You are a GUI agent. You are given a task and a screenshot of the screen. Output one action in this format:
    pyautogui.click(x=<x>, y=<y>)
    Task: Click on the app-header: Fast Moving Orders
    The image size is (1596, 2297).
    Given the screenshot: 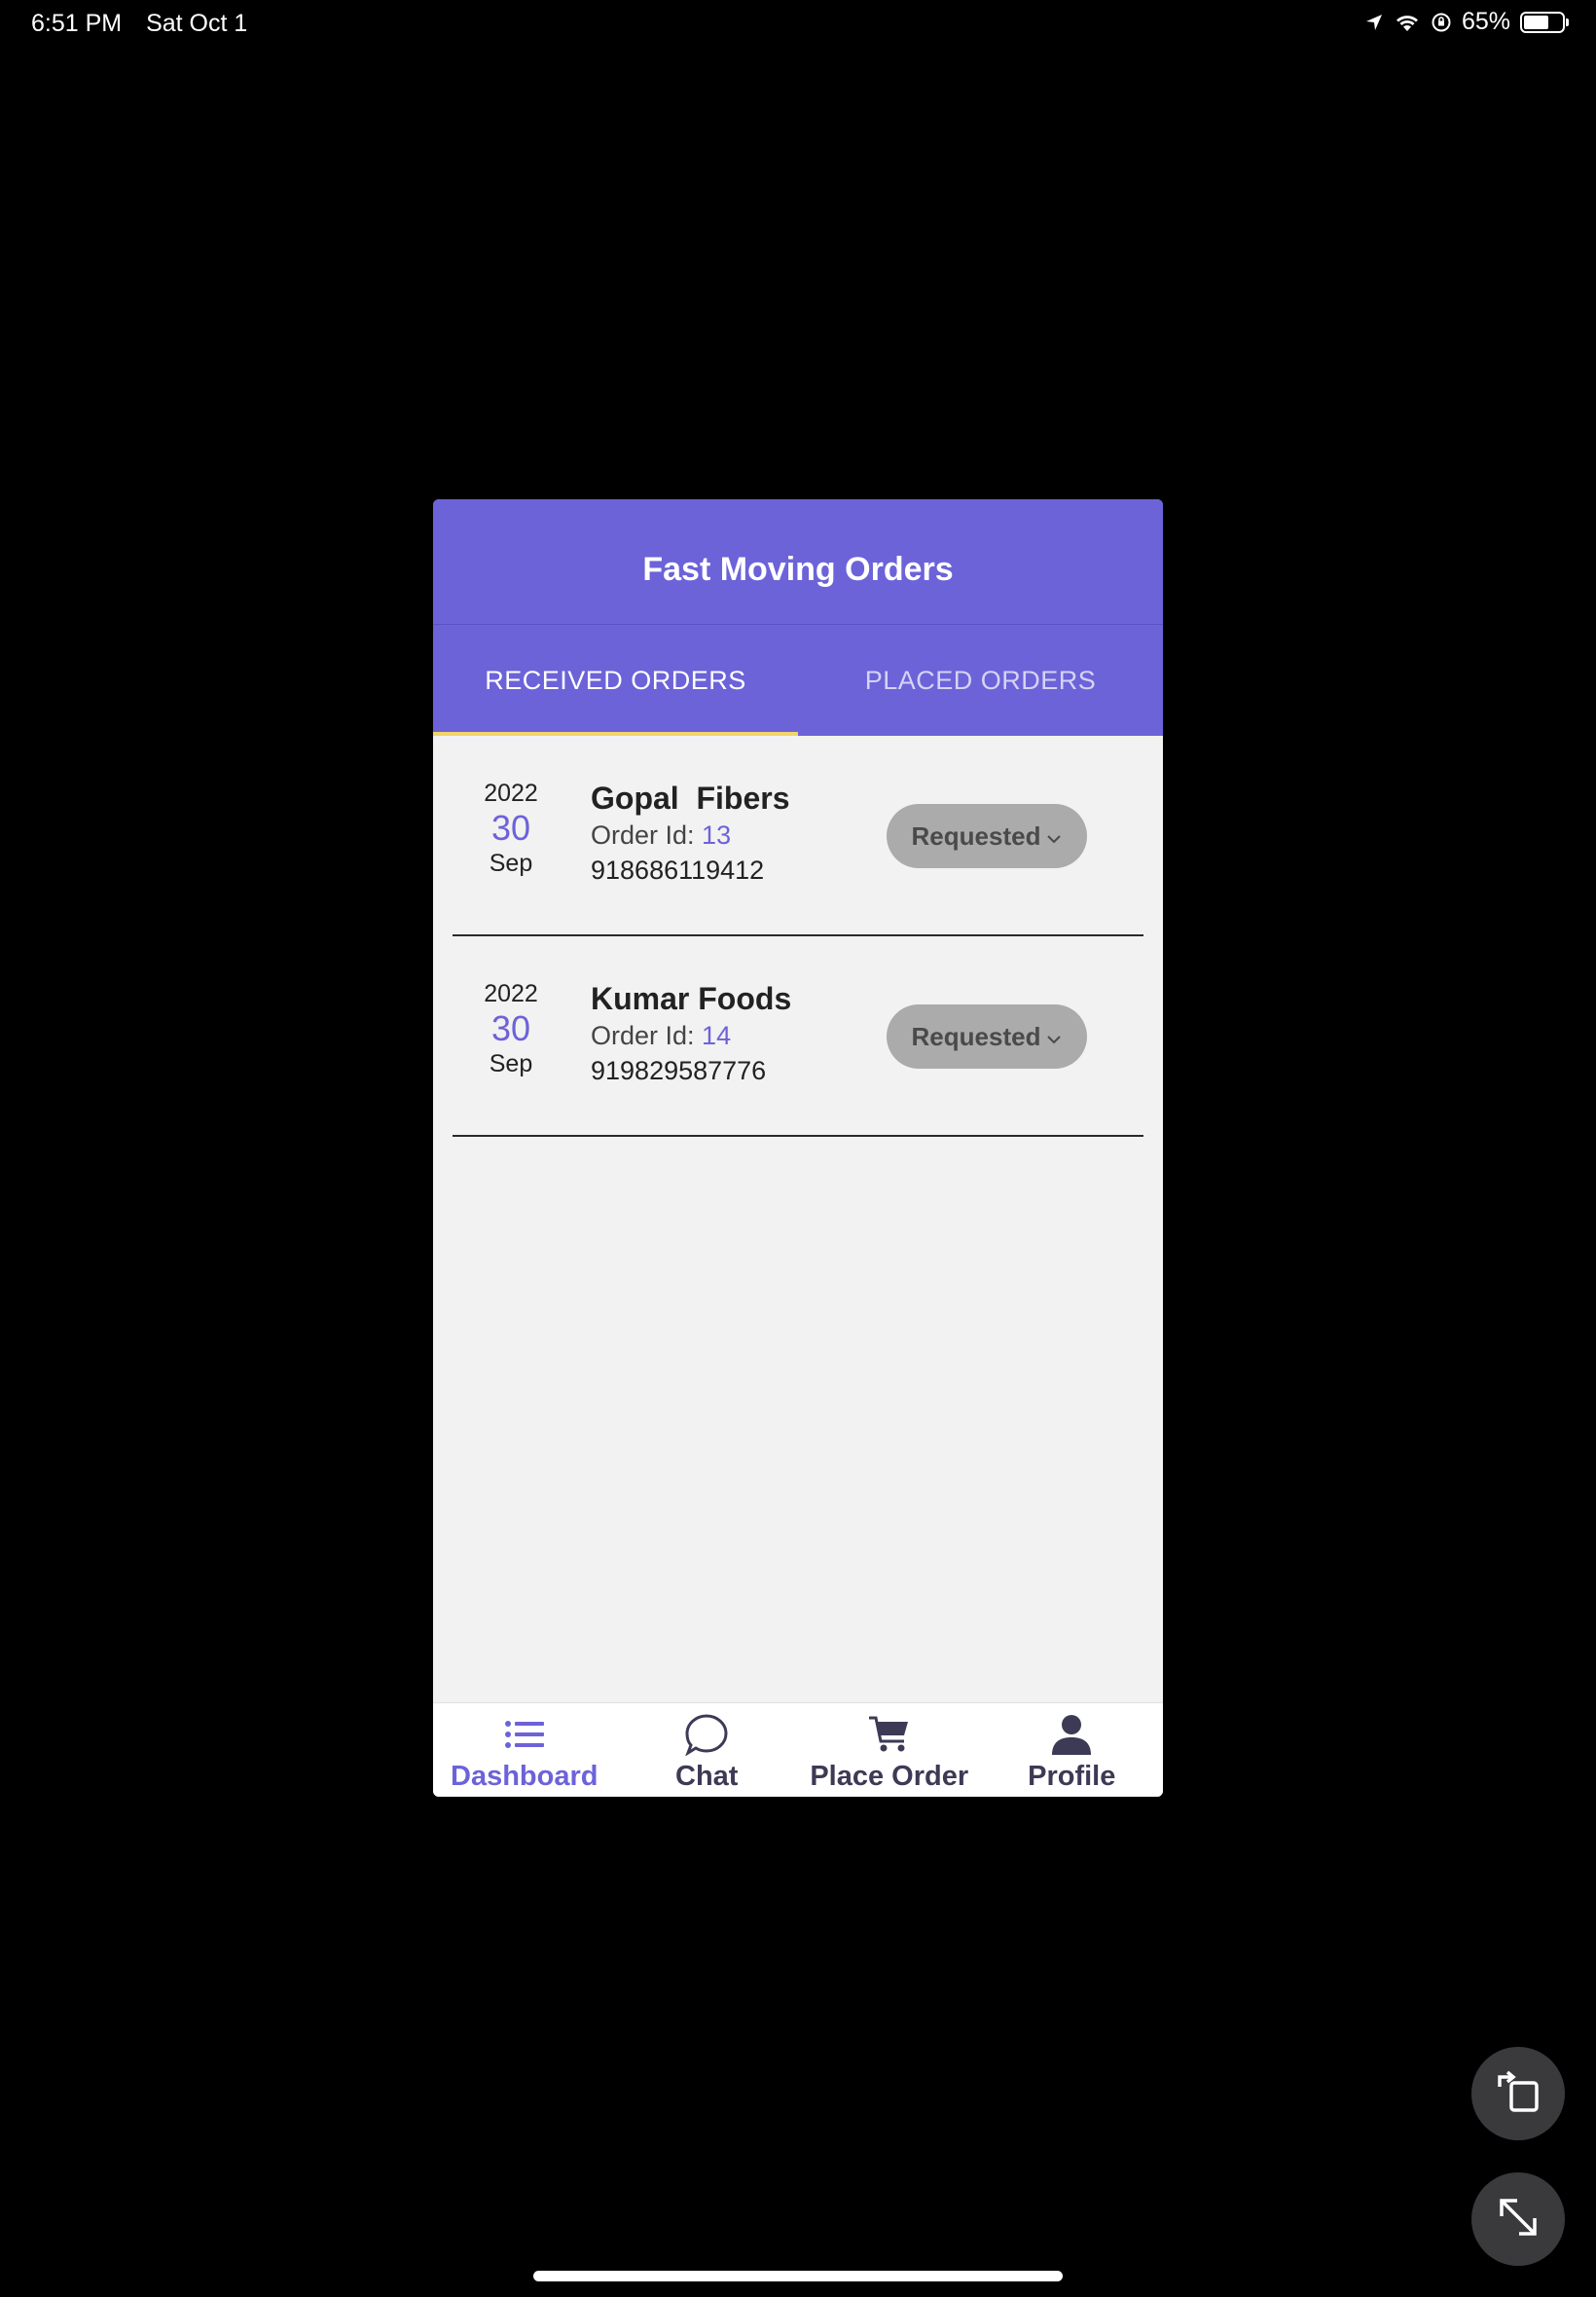 What is the action you would take?
    pyautogui.click(x=798, y=562)
    